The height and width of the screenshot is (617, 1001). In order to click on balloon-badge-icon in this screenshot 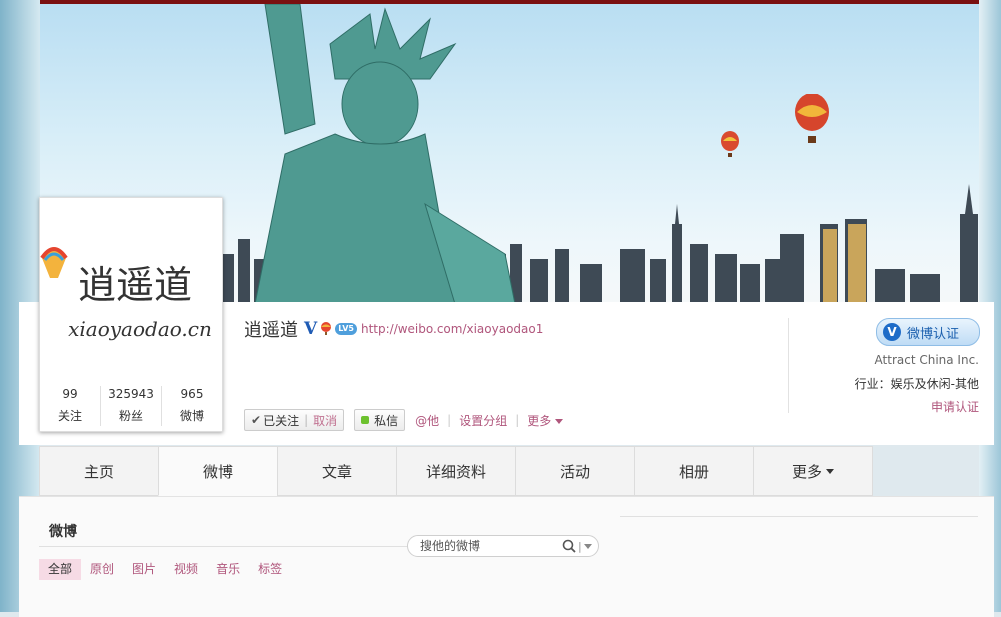, I will do `click(326, 329)`.